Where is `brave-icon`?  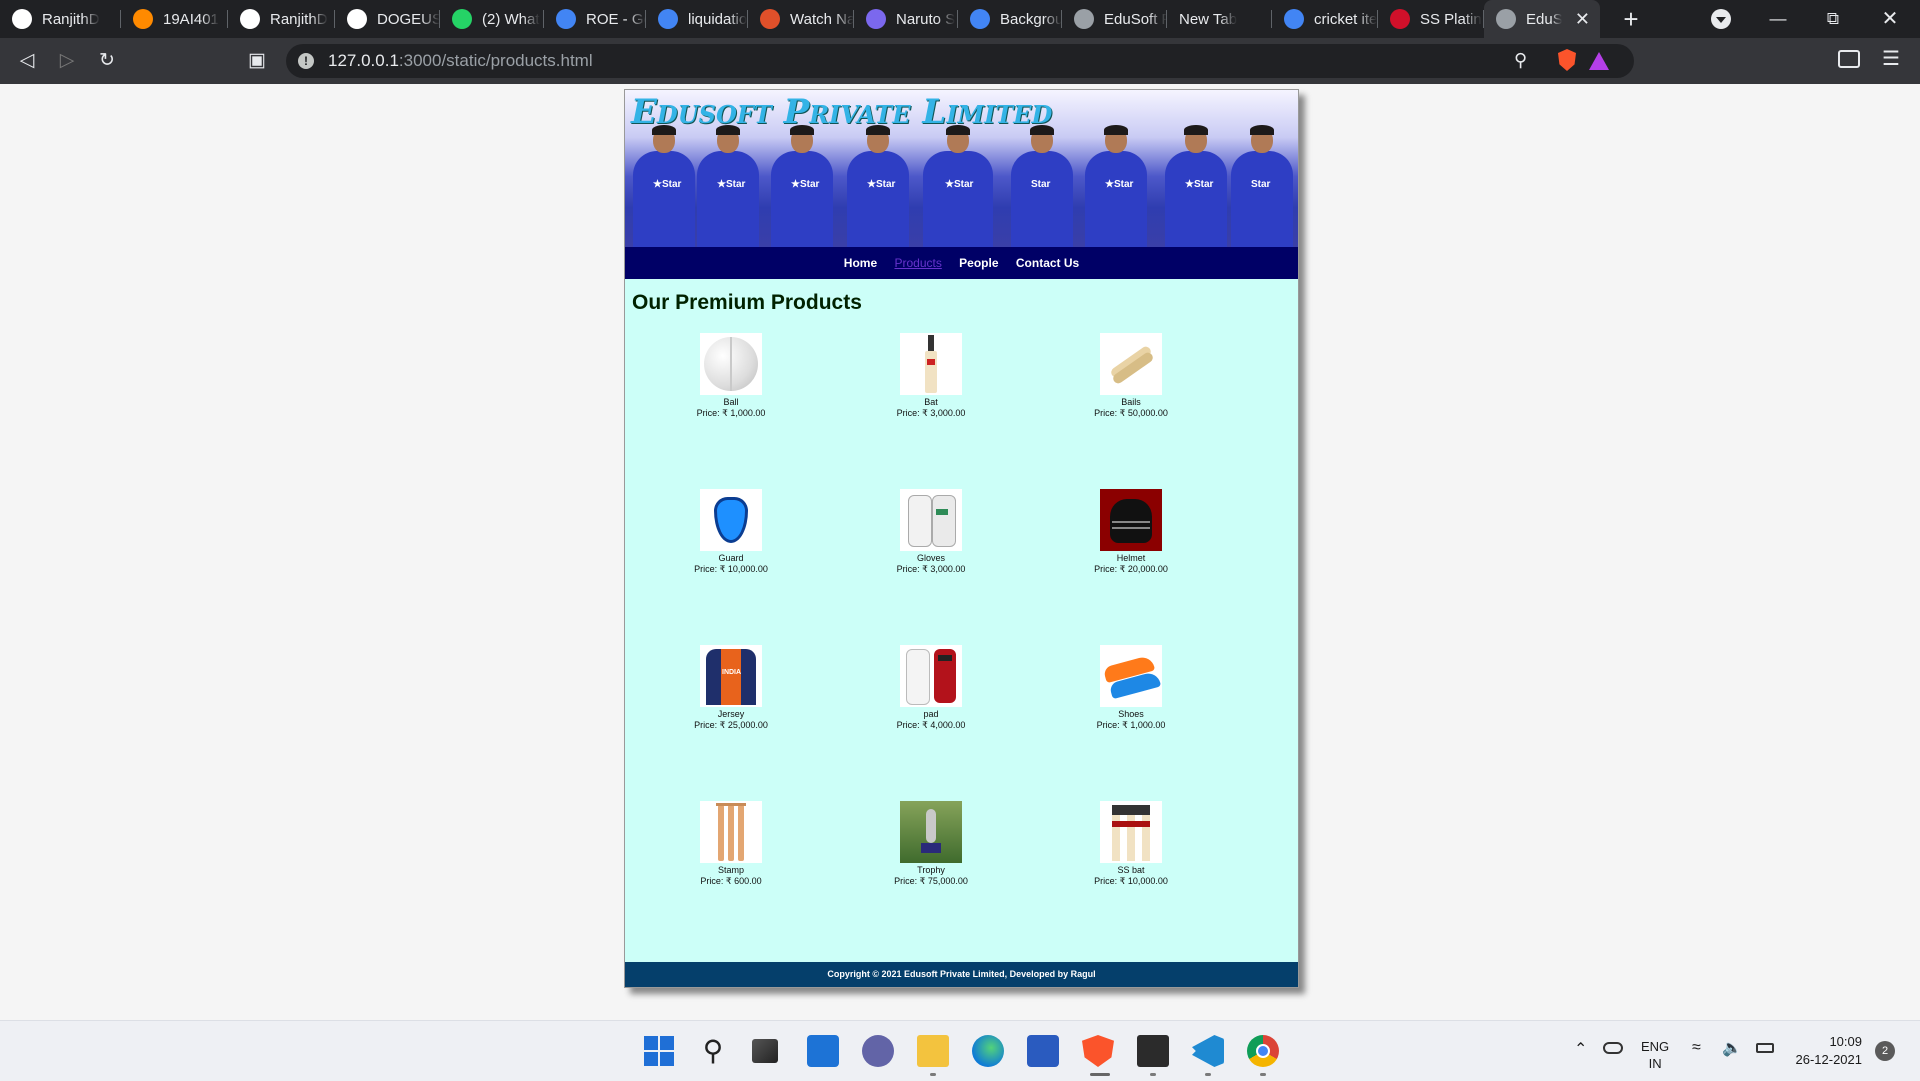
brave-icon is located at coordinates (1098, 1051).